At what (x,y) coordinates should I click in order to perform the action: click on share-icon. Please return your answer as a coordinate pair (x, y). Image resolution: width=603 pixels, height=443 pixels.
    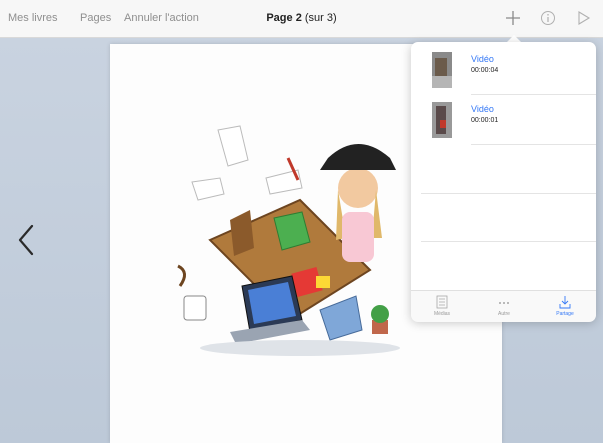
    Looking at the image, I should click on (565, 302).